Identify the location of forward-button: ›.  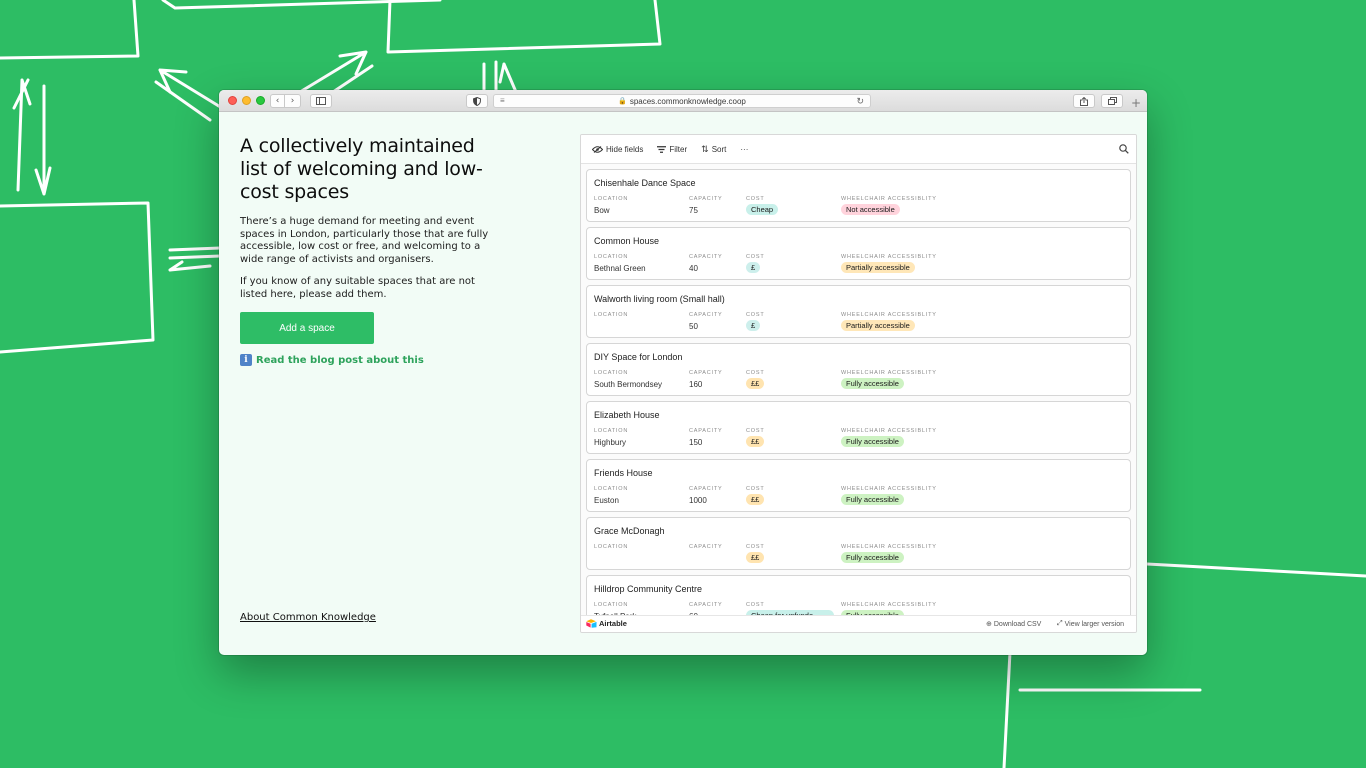
(293, 101).